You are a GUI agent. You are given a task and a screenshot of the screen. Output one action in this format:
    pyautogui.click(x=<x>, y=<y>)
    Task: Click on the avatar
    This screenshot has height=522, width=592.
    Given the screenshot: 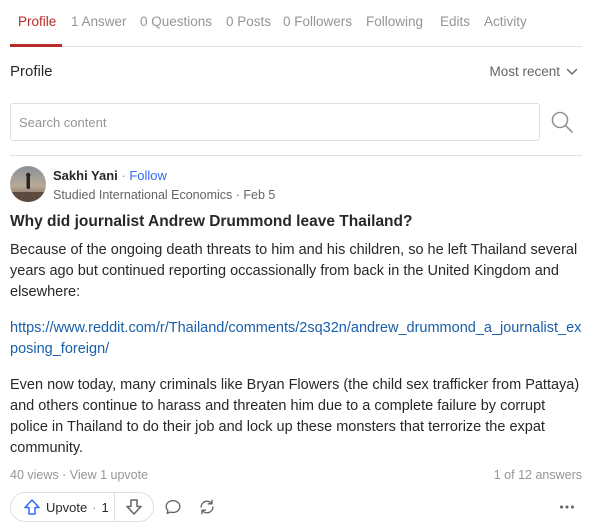 What is the action you would take?
    pyautogui.click(x=28, y=184)
    